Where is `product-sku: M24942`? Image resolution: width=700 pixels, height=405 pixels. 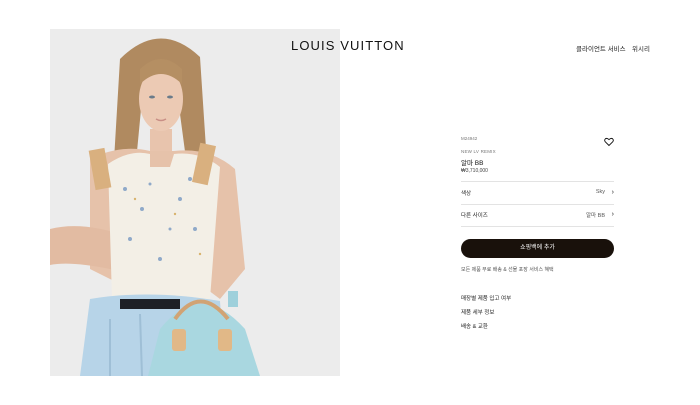
product-sku: M24942 is located at coordinates (469, 138).